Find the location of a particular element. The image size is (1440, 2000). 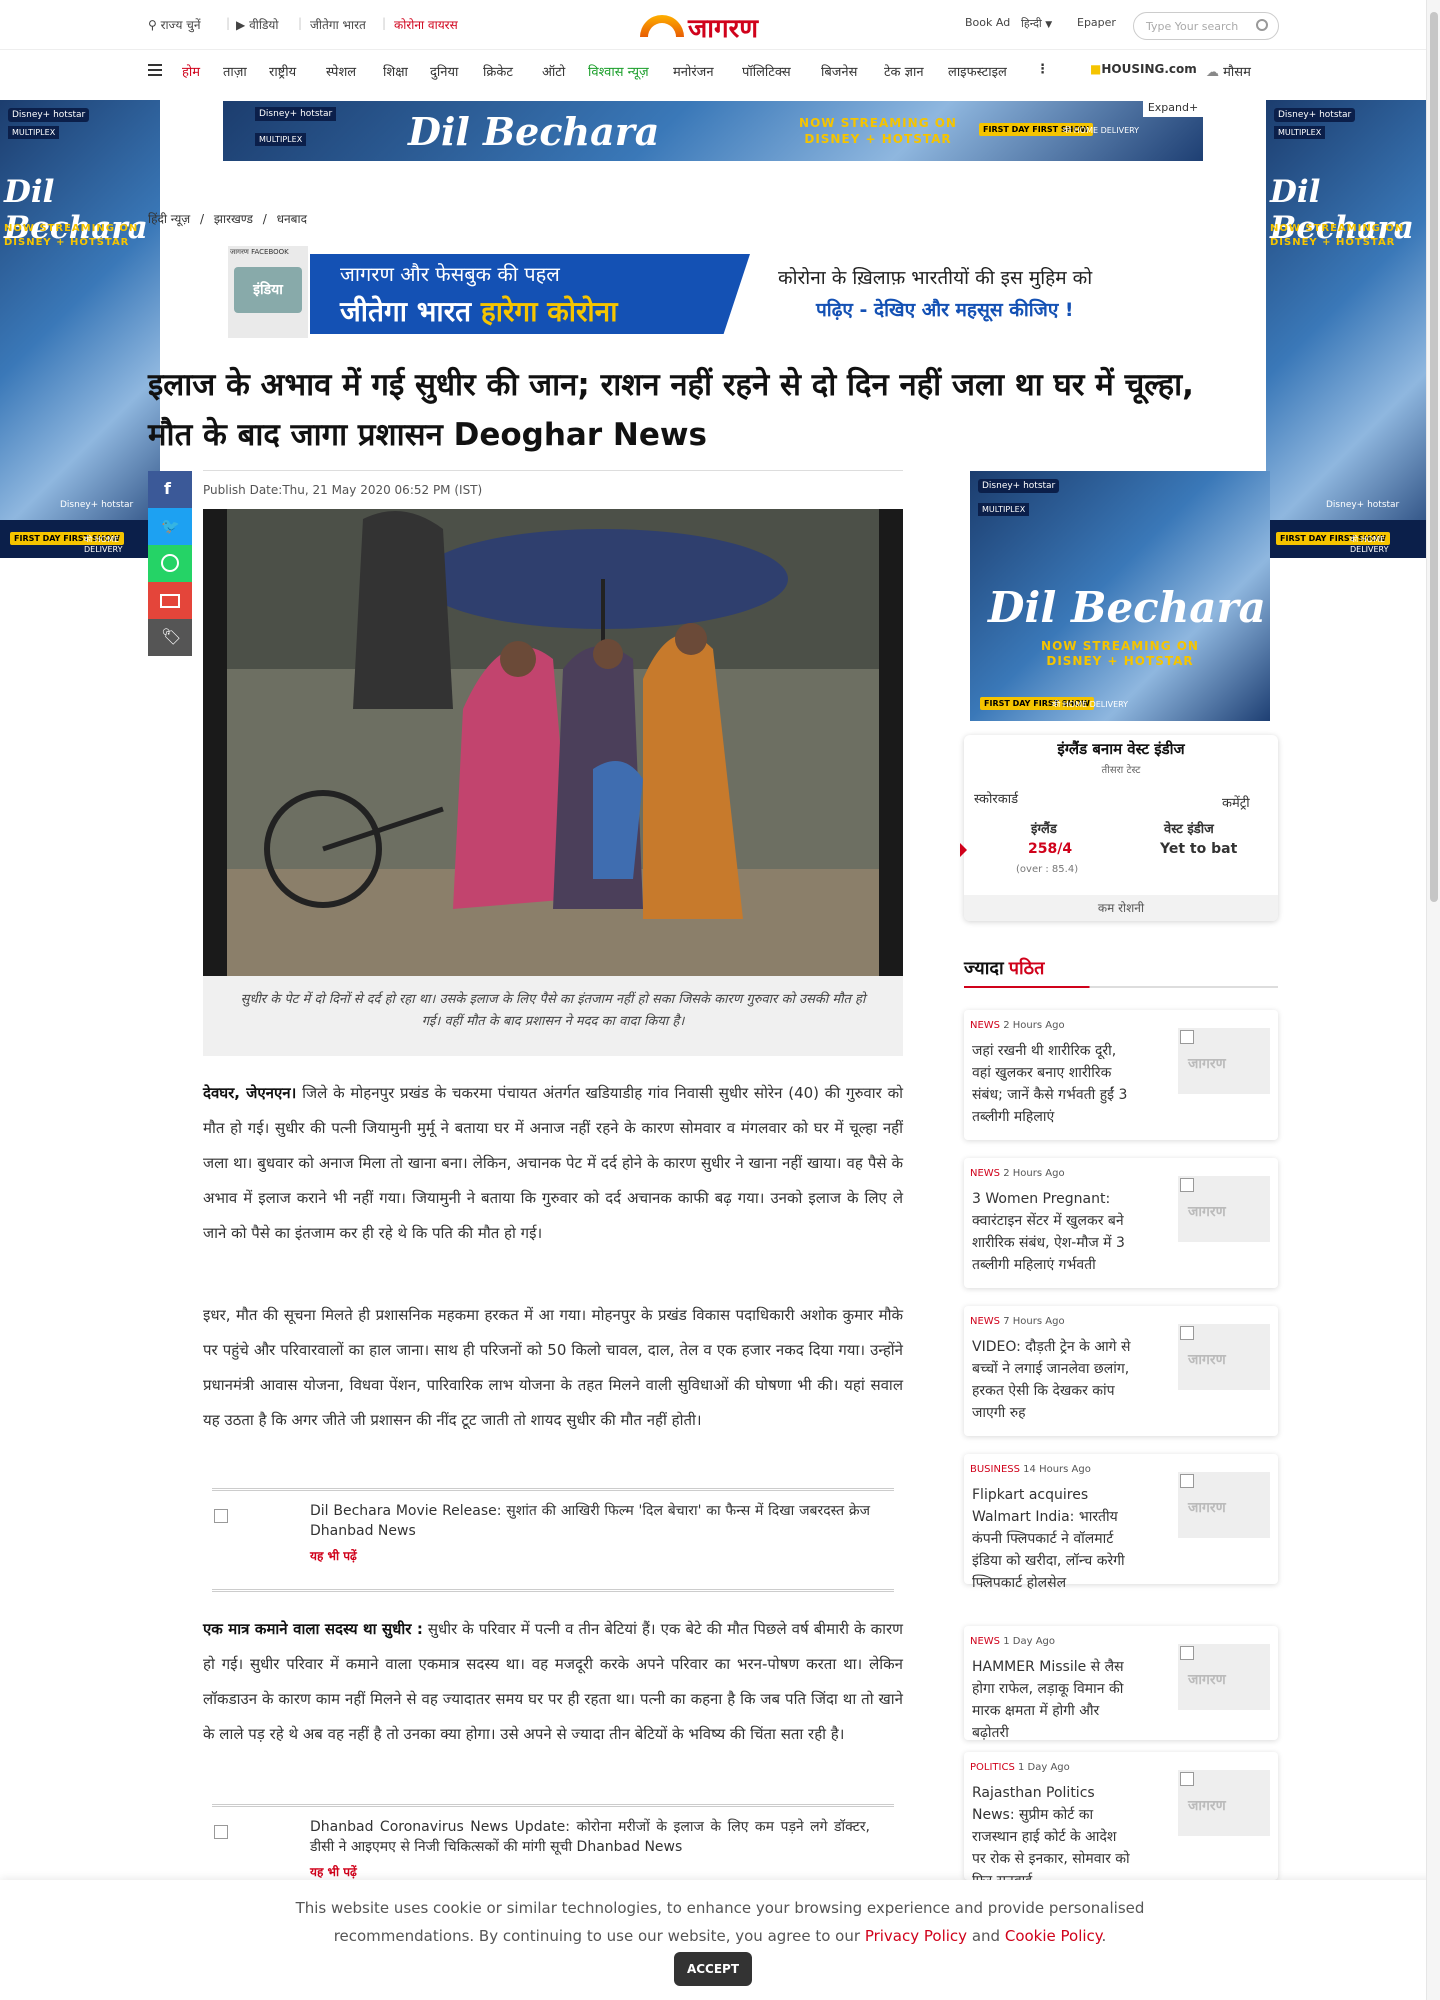

item-category: POLITICS is located at coordinates (992, 1767).